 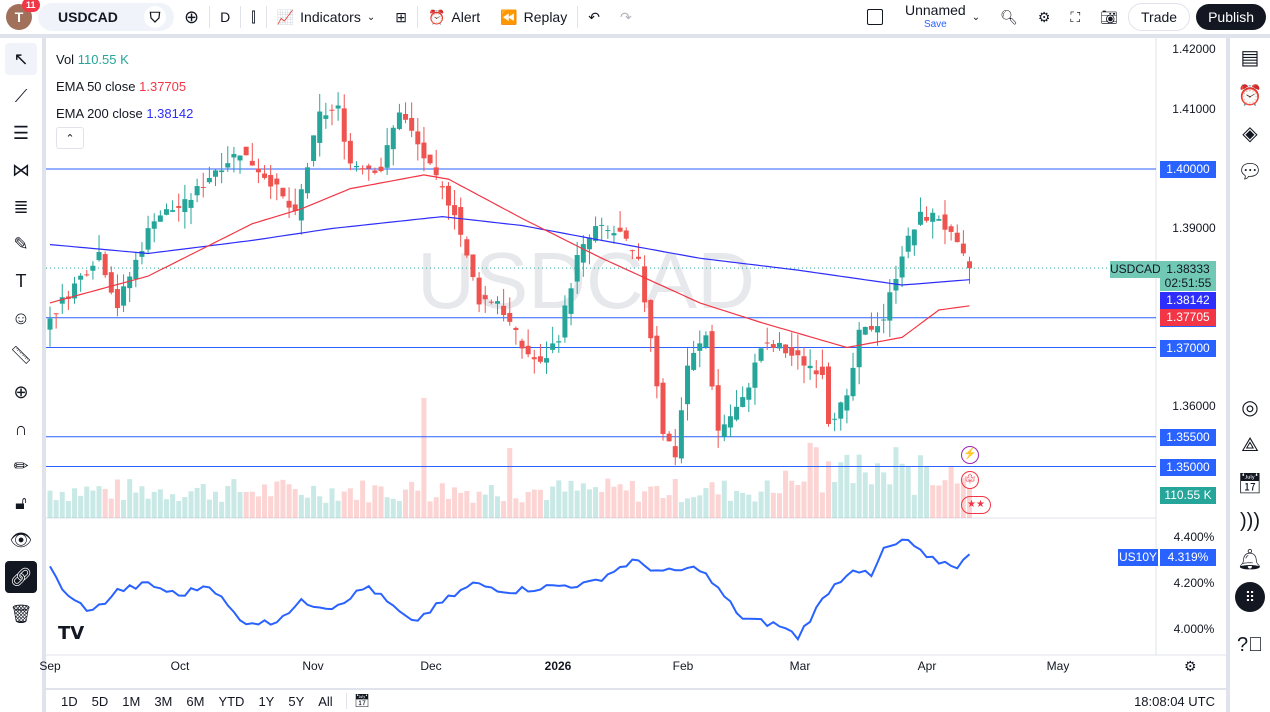 What do you see at coordinates (874, 17) in the screenshot?
I see `square-icon` at bounding box center [874, 17].